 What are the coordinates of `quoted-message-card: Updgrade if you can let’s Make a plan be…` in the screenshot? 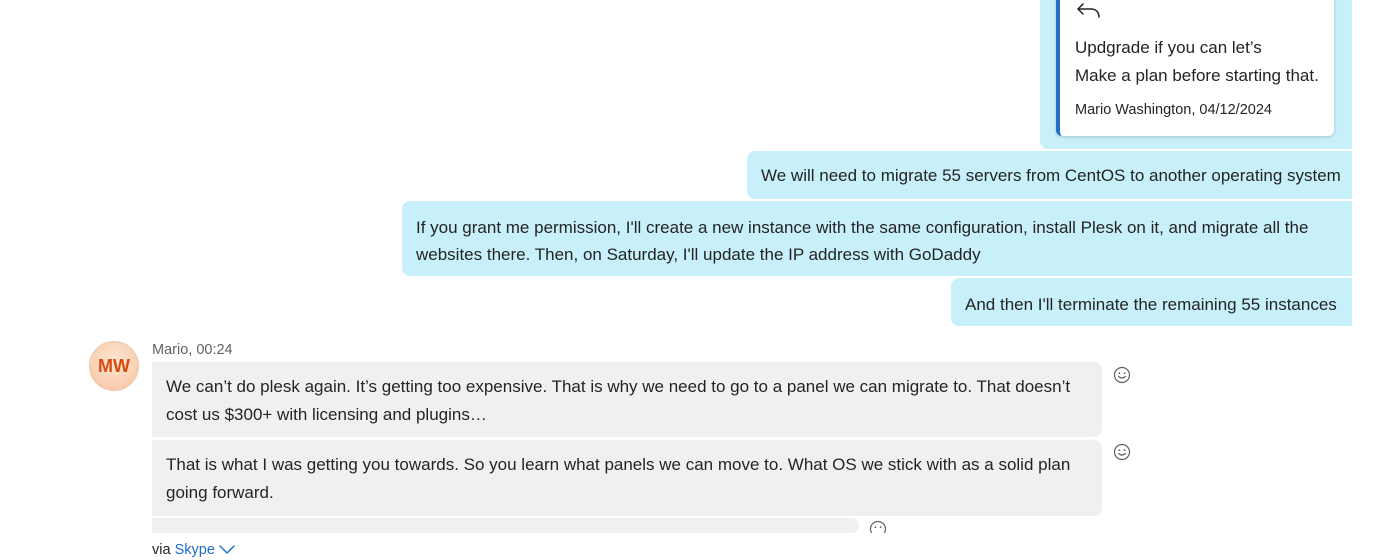 It's located at (1195, 68).